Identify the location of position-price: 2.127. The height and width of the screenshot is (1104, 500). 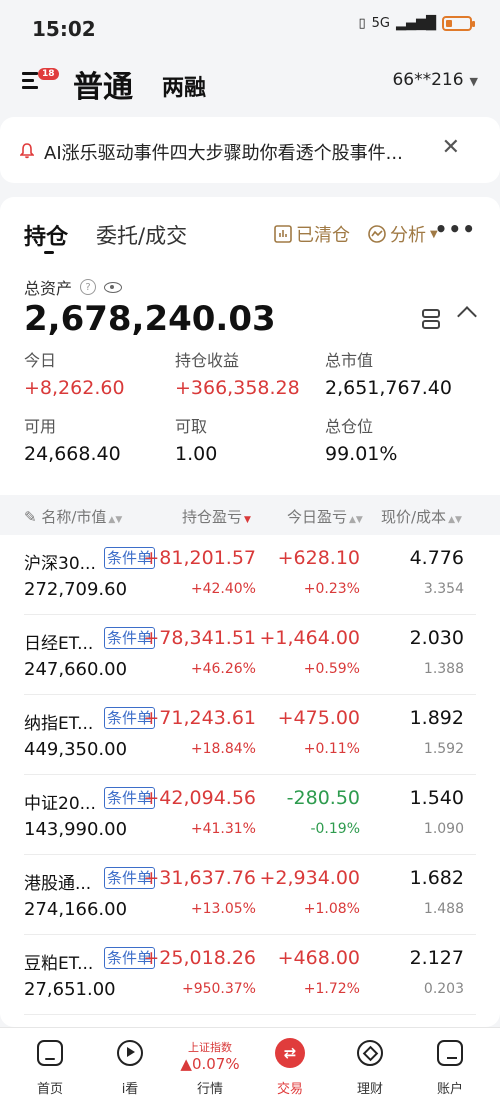
(436, 958).